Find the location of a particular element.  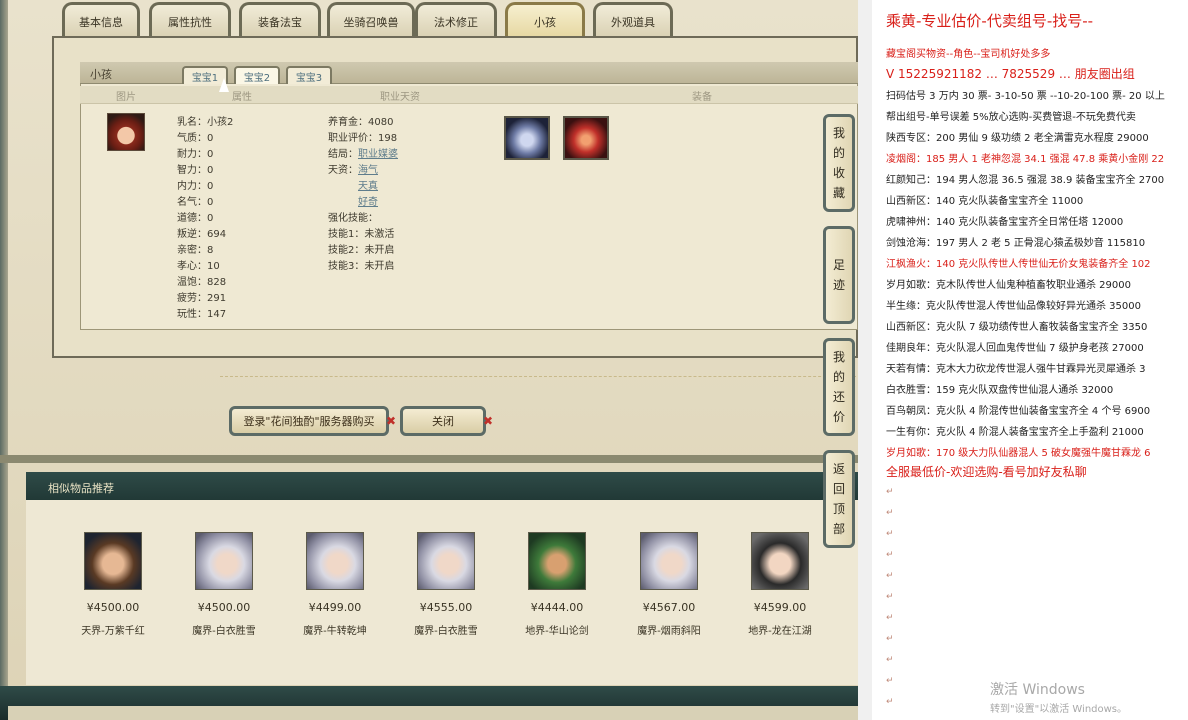

column-talent: 职业天资 is located at coordinates (400, 97).